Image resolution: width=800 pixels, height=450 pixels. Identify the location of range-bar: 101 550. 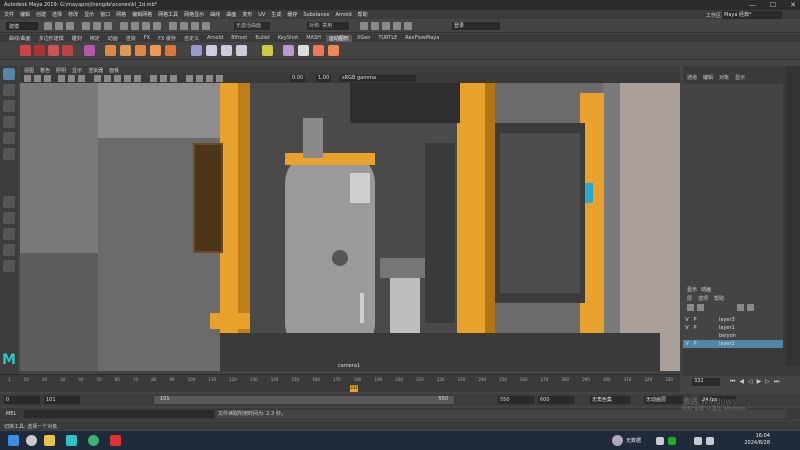
(304, 400).